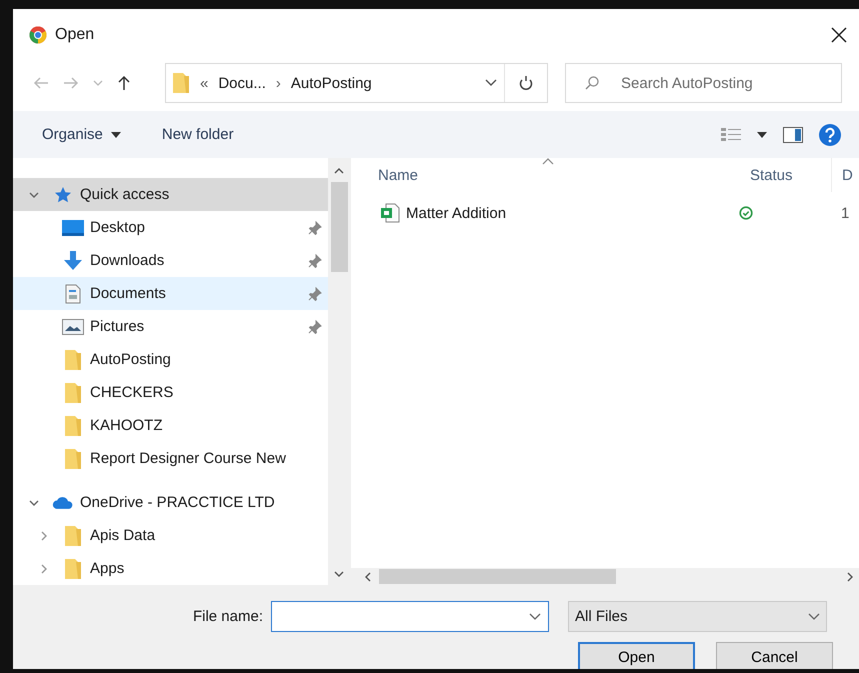  I want to click on organise-menu: Organise, so click(81, 134).